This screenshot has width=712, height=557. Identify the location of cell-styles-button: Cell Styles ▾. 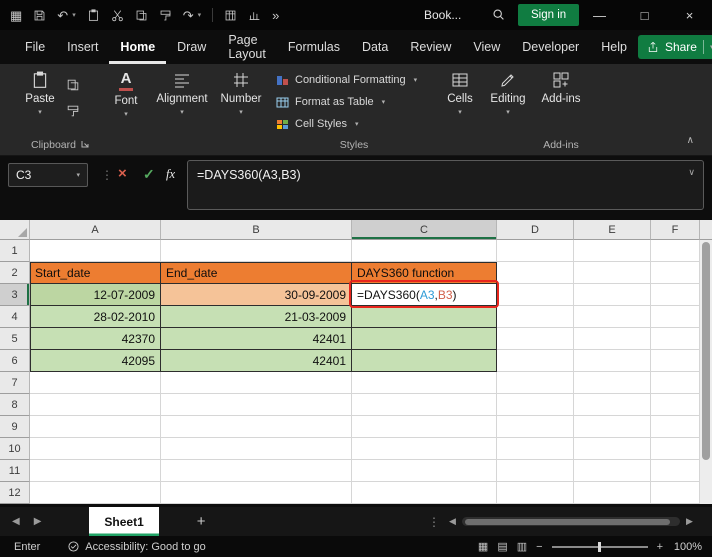
(354, 124).